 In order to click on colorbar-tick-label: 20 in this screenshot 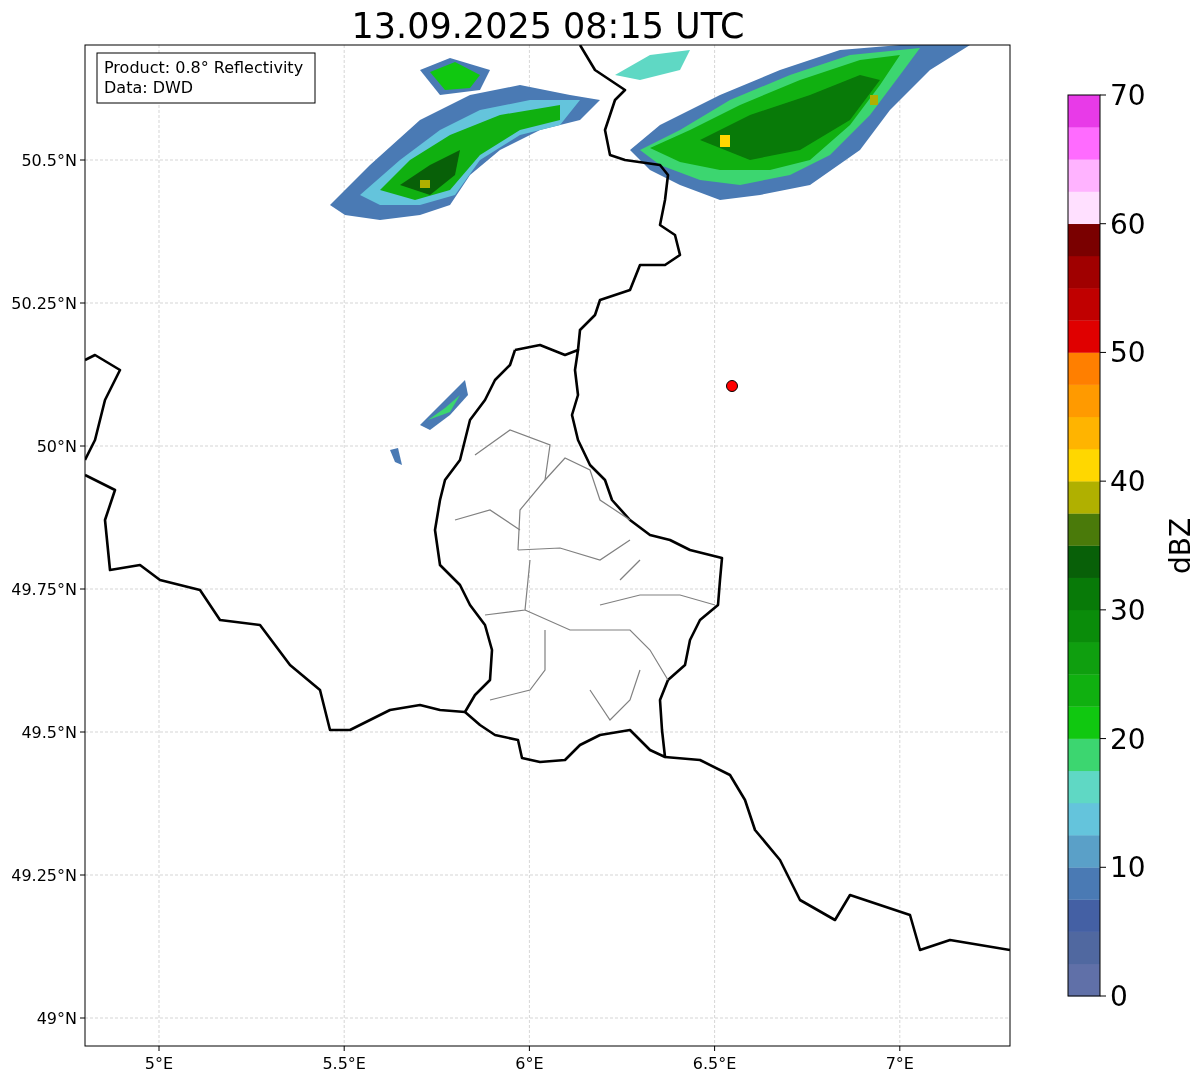, I will do `click(1128, 739)`.